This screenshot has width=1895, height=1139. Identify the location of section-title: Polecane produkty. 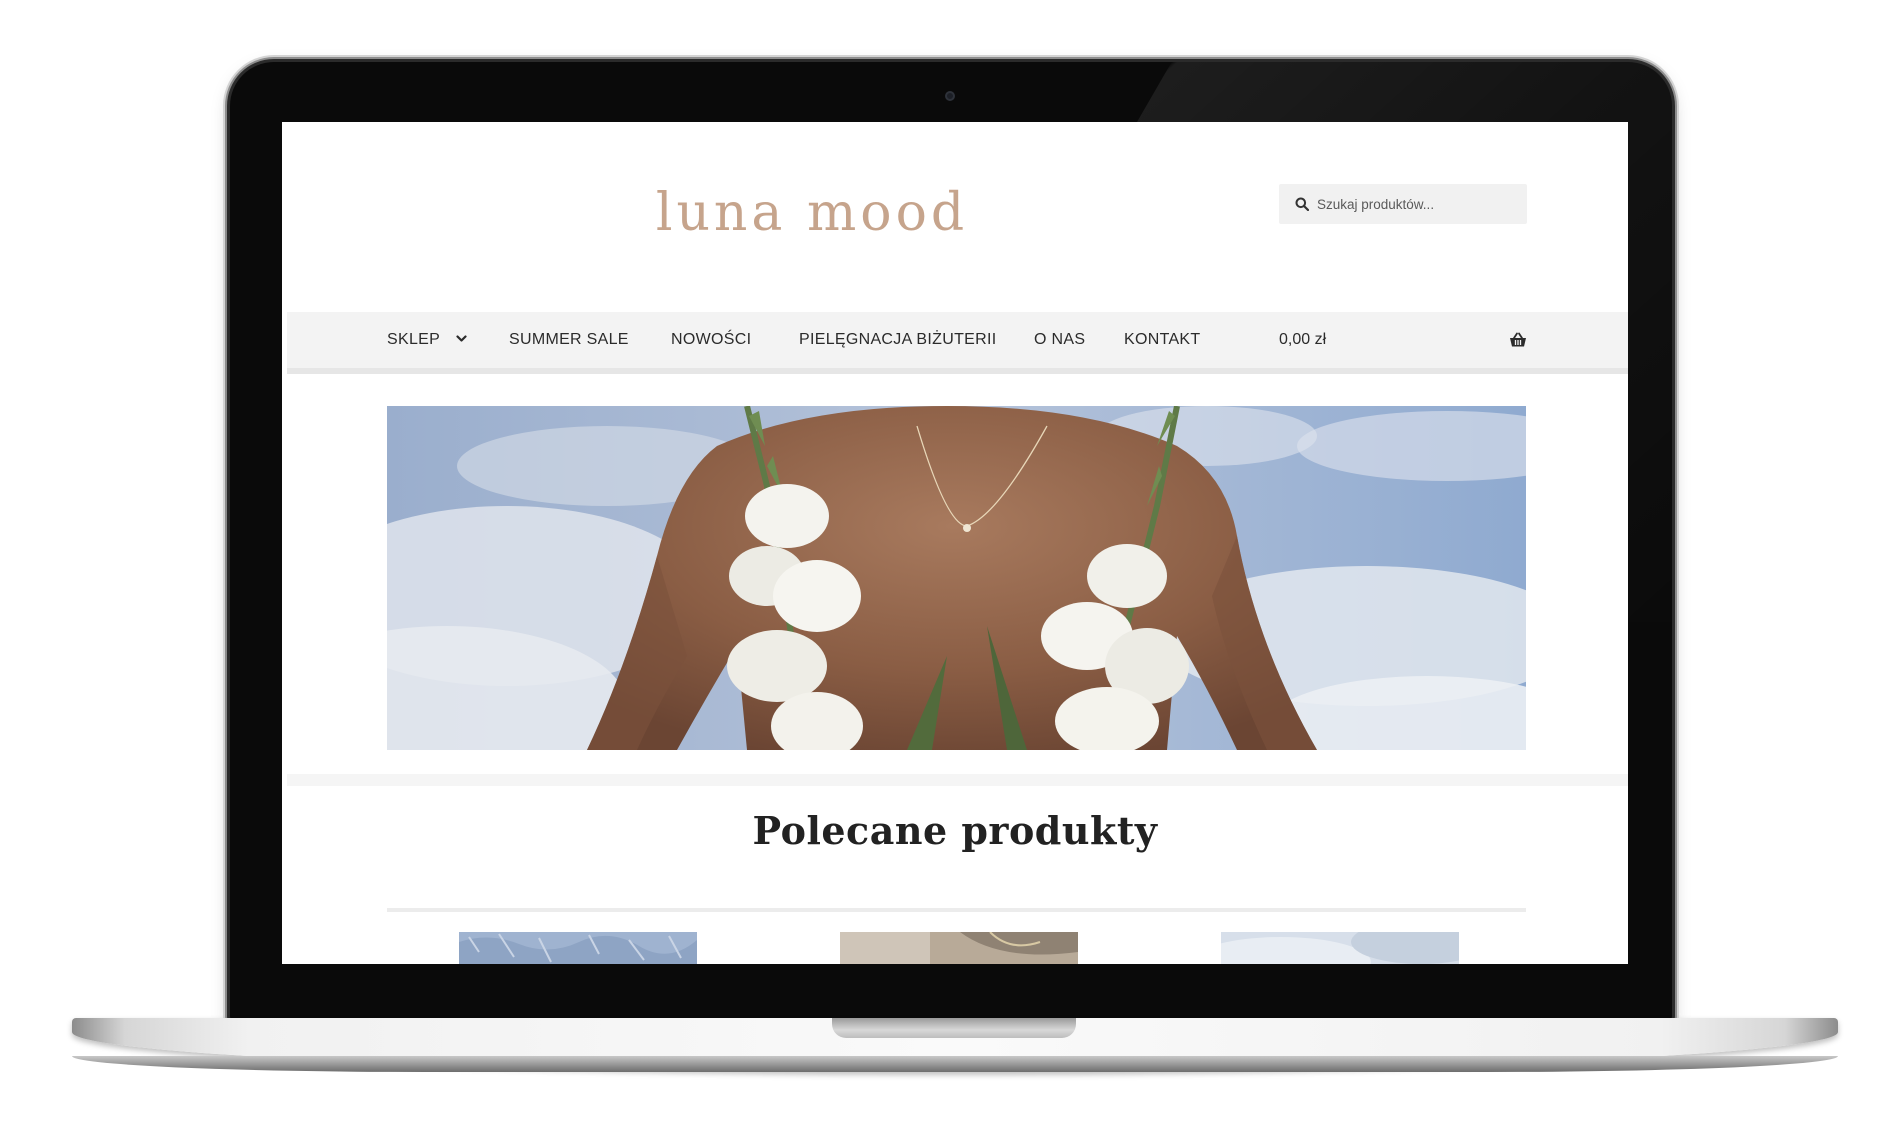
(955, 830).